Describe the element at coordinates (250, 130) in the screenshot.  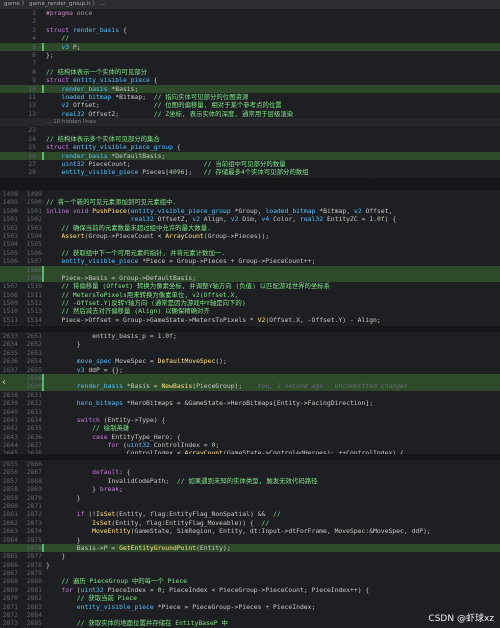
I see `code-line: 23` at that location.